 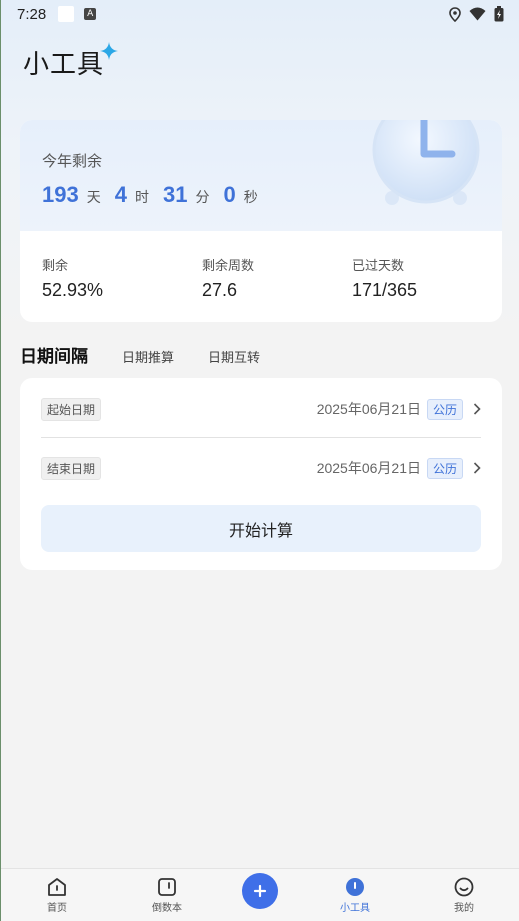 What do you see at coordinates (261, 437) in the screenshot?
I see `divider` at bounding box center [261, 437].